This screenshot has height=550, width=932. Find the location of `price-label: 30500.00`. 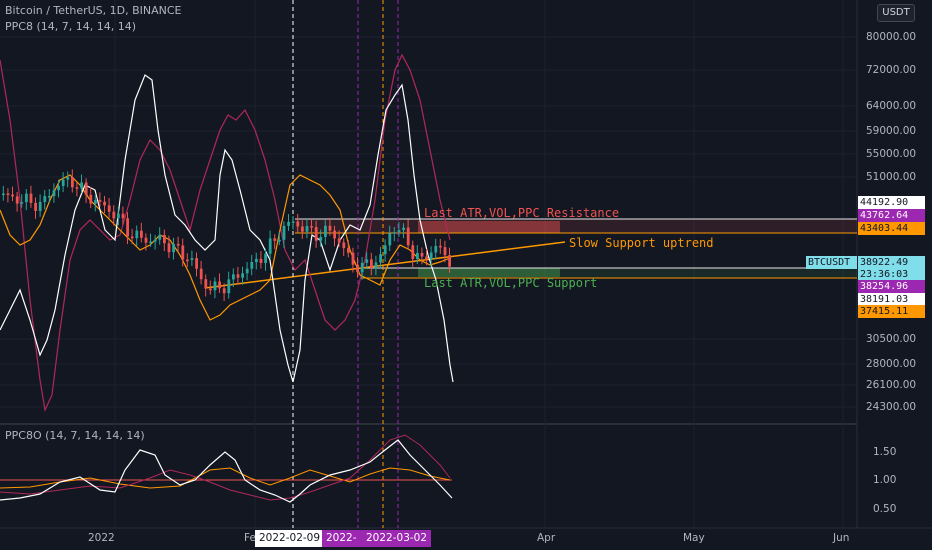

price-label: 30500.00 is located at coordinates (891, 339).